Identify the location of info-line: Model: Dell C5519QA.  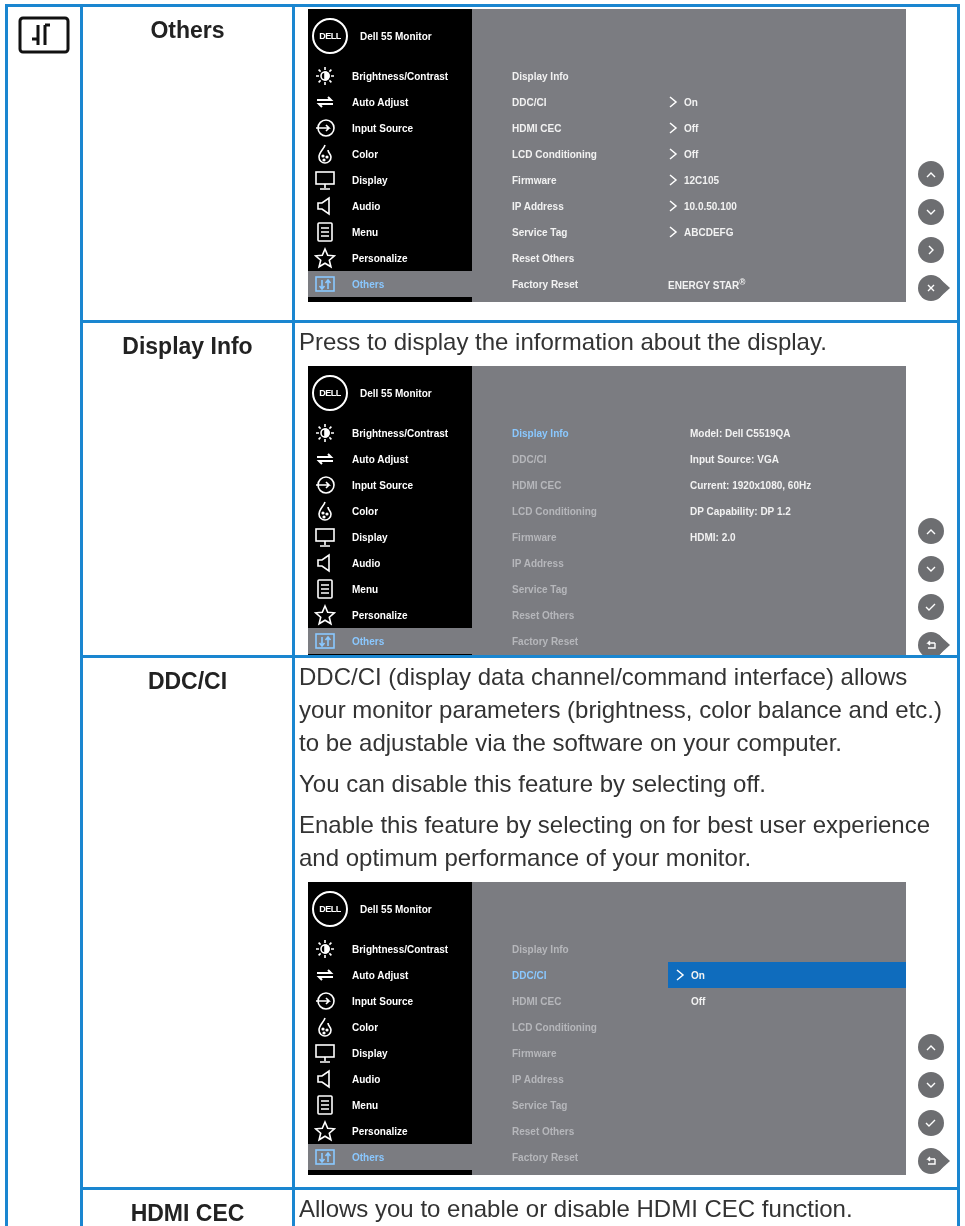
(740, 433).